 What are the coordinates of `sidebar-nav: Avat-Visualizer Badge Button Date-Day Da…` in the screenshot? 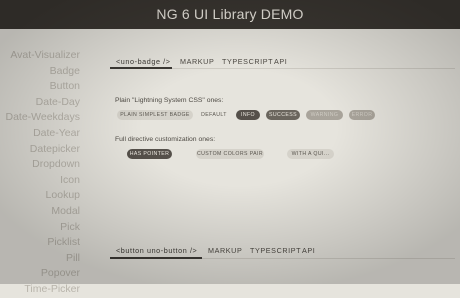 It's located at (40, 173).